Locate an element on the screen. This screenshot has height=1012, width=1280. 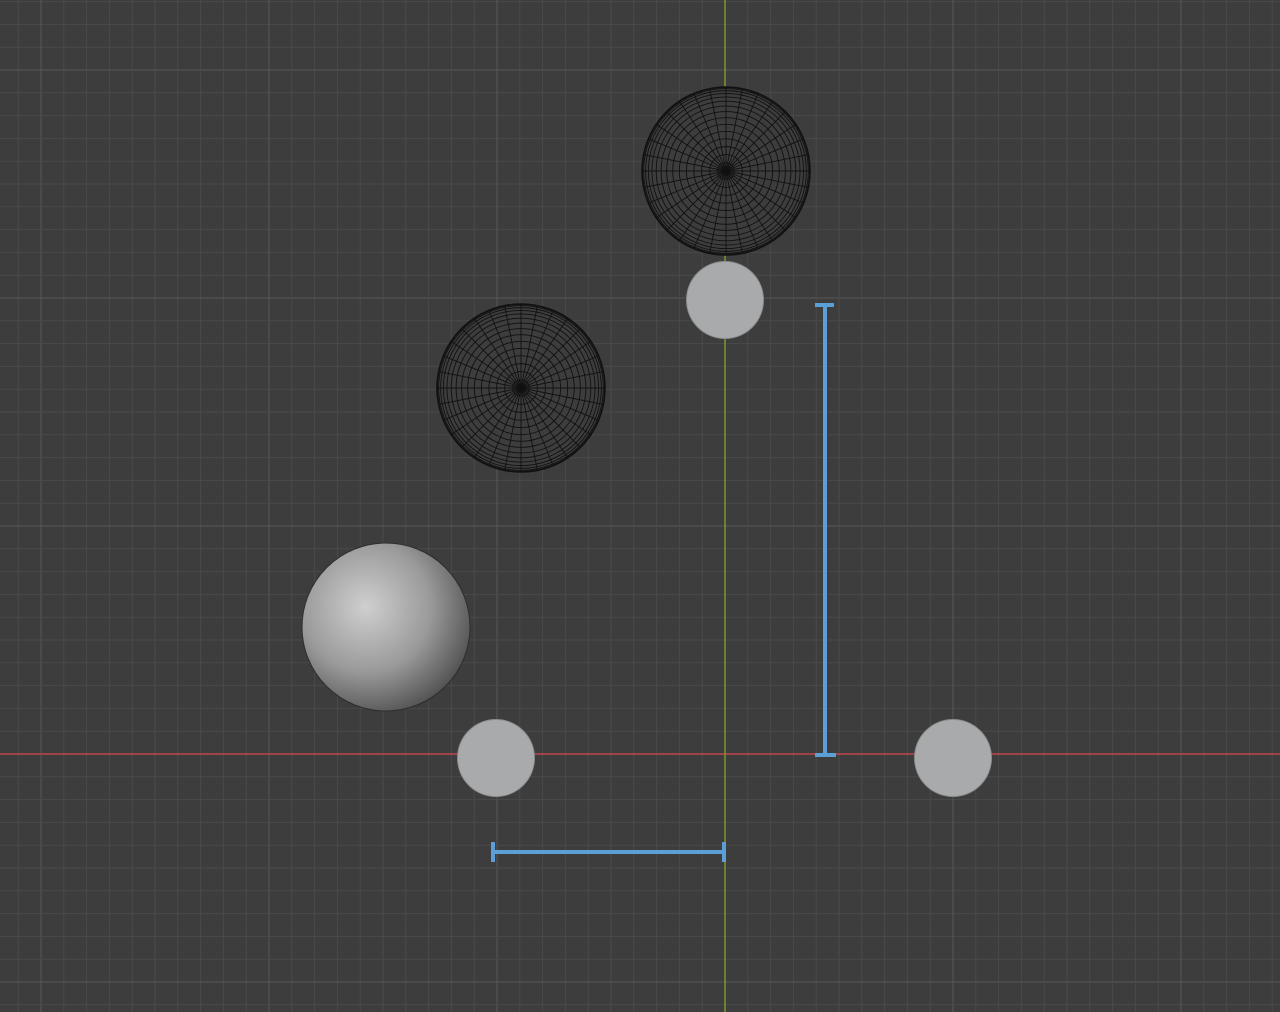
disc-left is located at coordinates (496, 758).